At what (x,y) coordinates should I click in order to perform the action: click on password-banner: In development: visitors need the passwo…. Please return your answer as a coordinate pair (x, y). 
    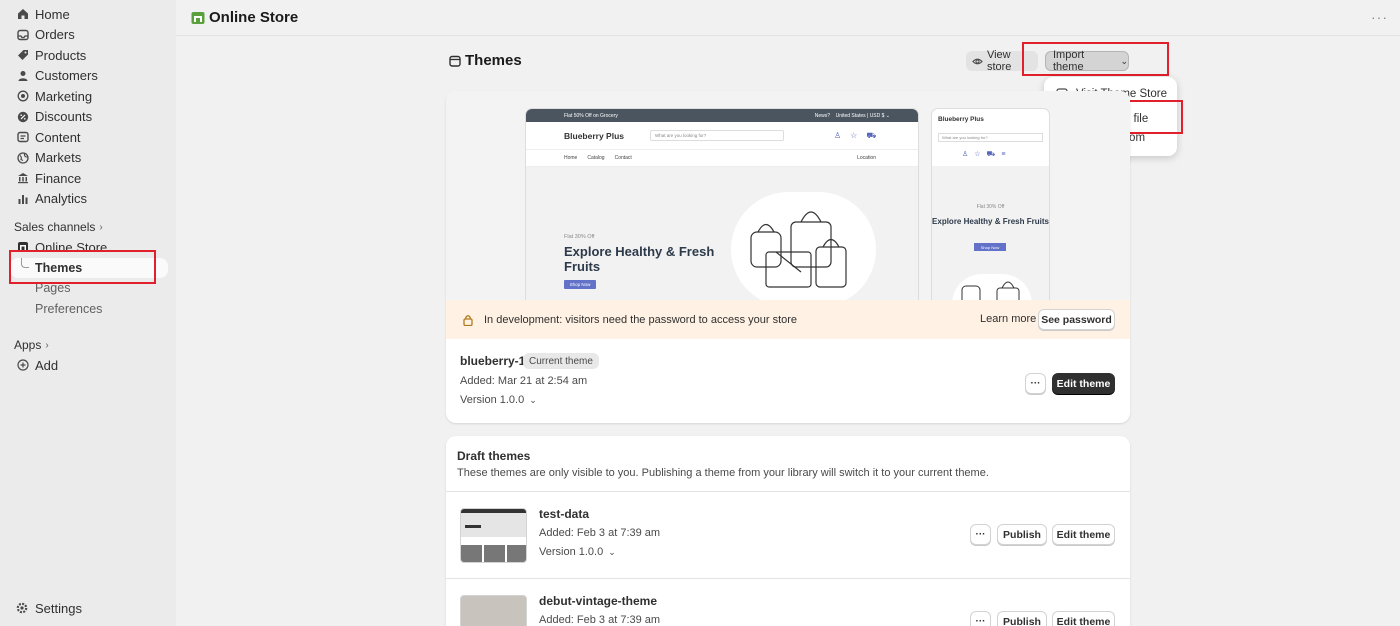
    Looking at the image, I should click on (788, 319).